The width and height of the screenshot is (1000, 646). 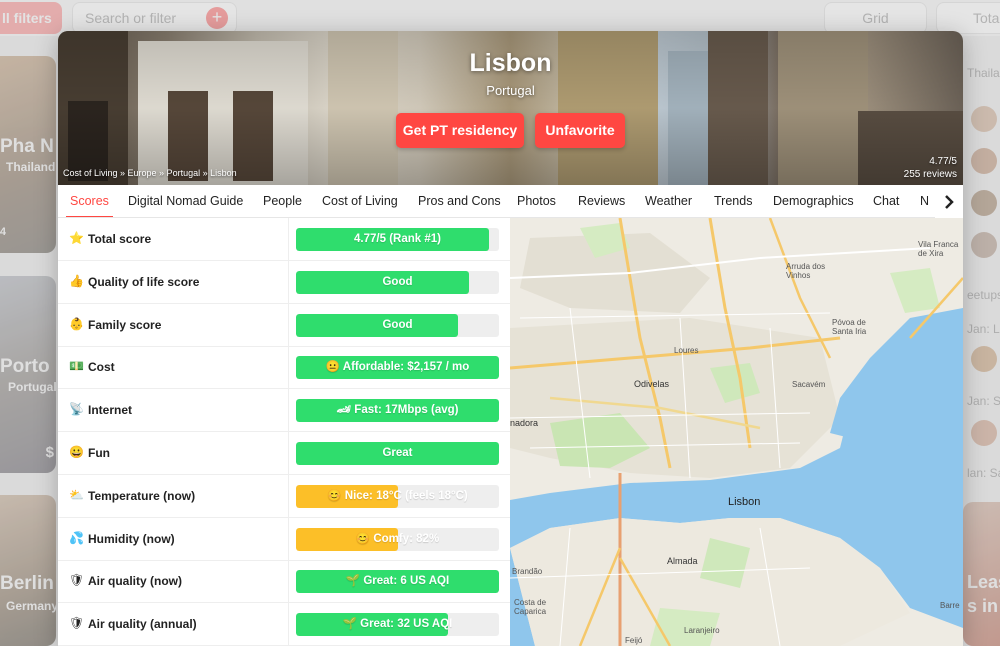 I want to click on tab-reviews: Reviews, so click(x=601, y=201).